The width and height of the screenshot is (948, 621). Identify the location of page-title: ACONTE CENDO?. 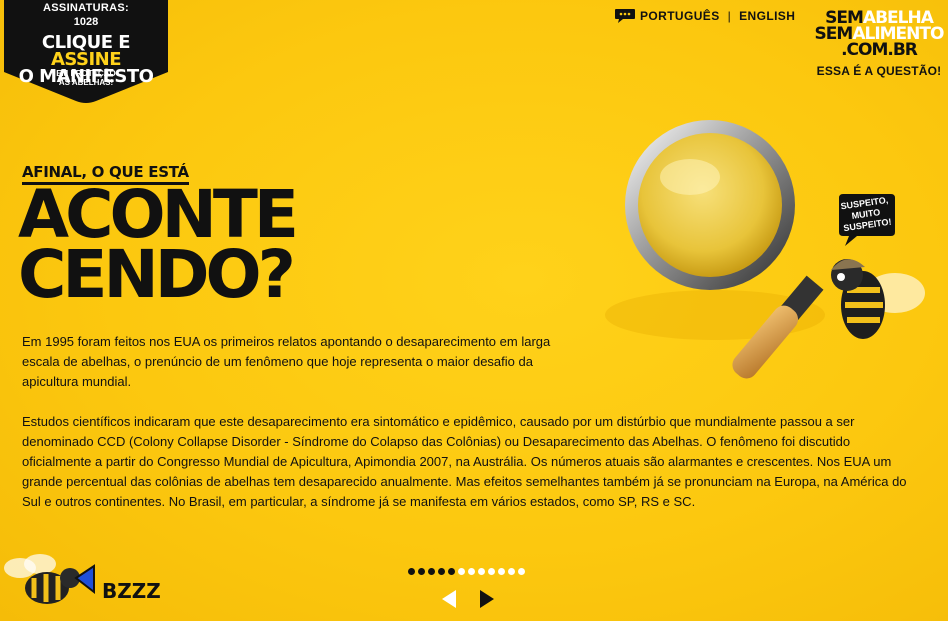
(158, 247).